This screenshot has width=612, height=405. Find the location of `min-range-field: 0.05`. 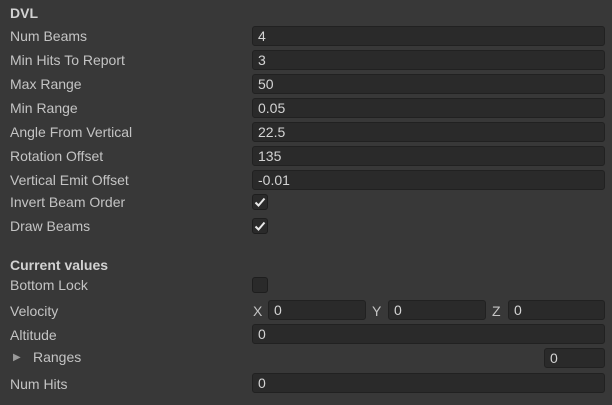

min-range-field: 0.05 is located at coordinates (428, 108).